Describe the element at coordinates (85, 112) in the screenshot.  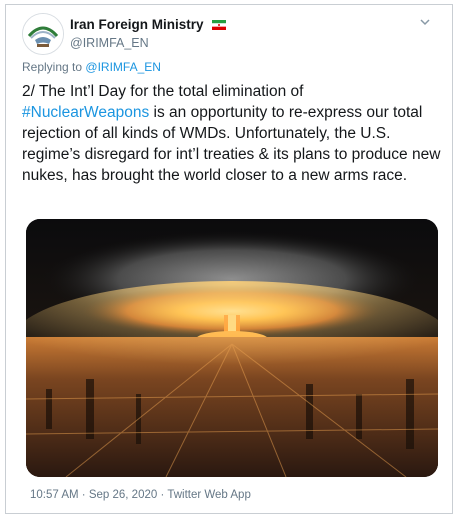
I see `hashtag-link: #NuclearWeapons` at that location.